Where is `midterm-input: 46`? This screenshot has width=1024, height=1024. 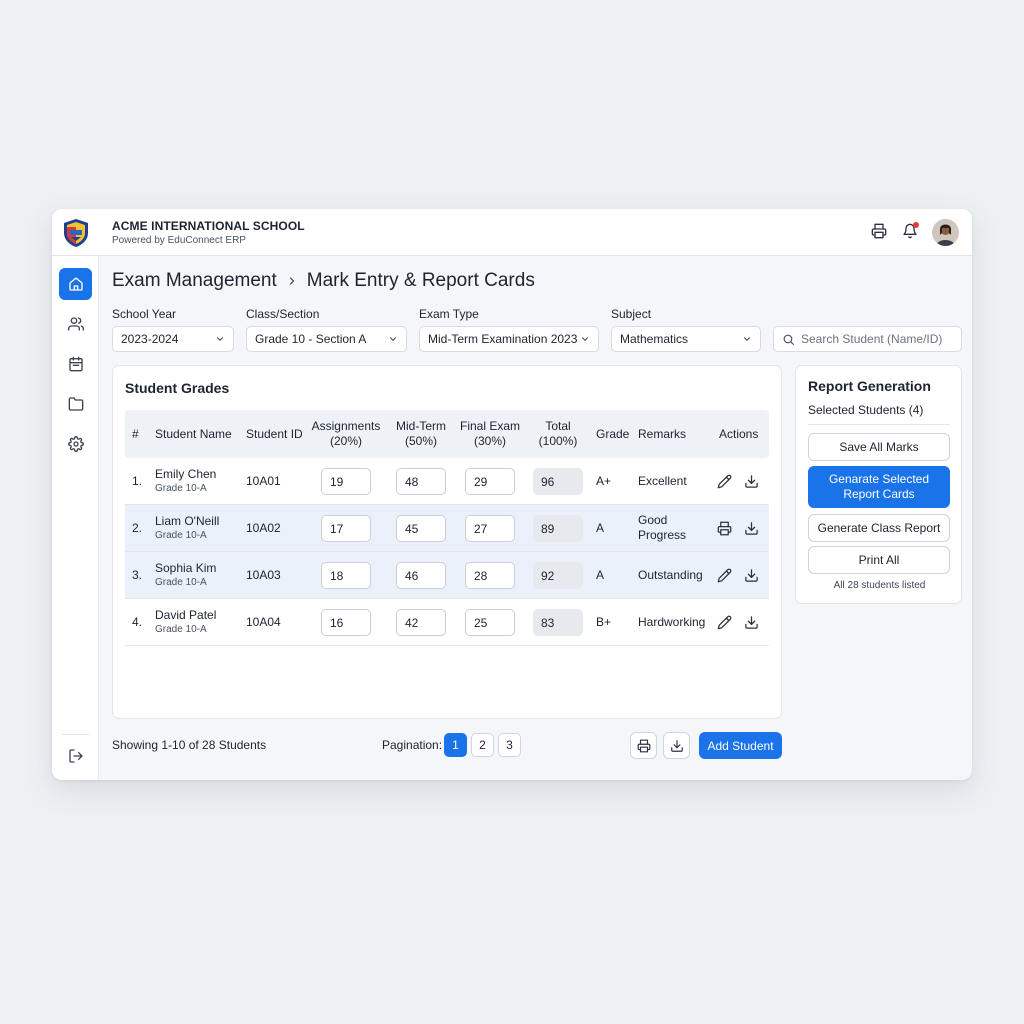
midterm-input: 46 is located at coordinates (421, 575).